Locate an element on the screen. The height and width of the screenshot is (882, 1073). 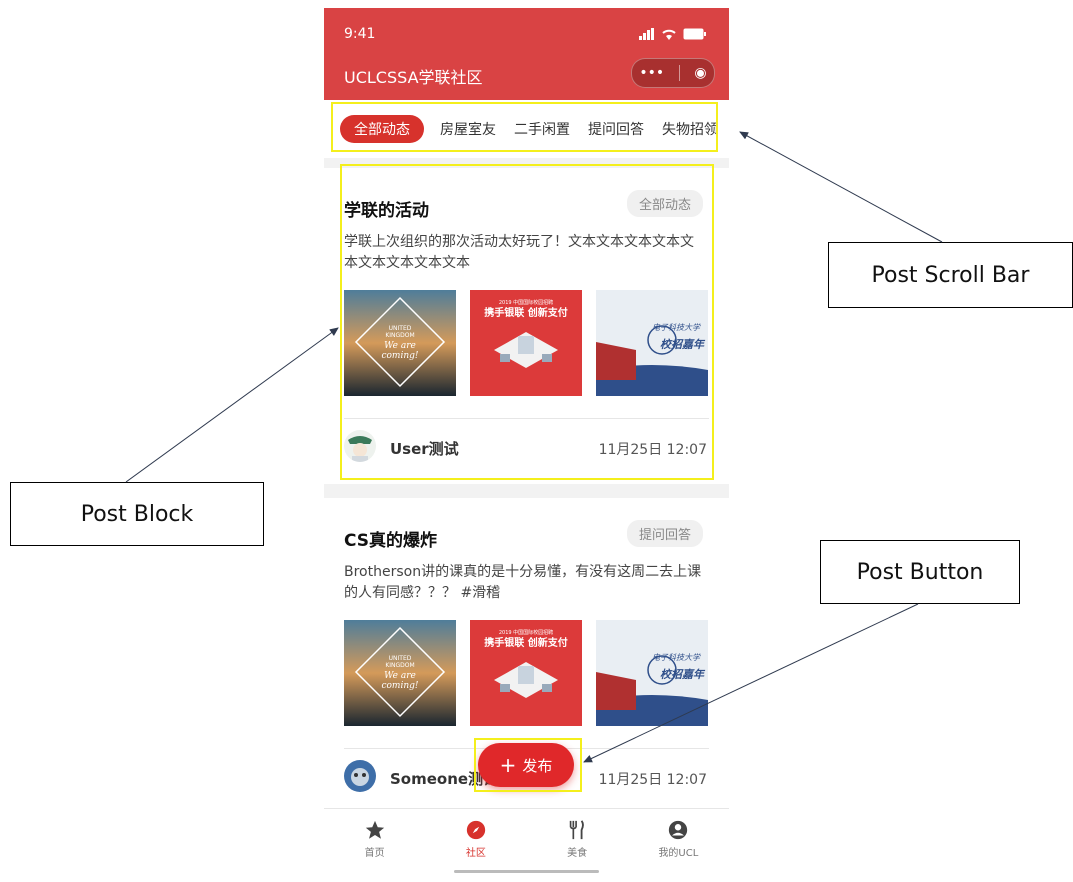
tab-second-hand: 二手闲置 is located at coordinates (542, 129).